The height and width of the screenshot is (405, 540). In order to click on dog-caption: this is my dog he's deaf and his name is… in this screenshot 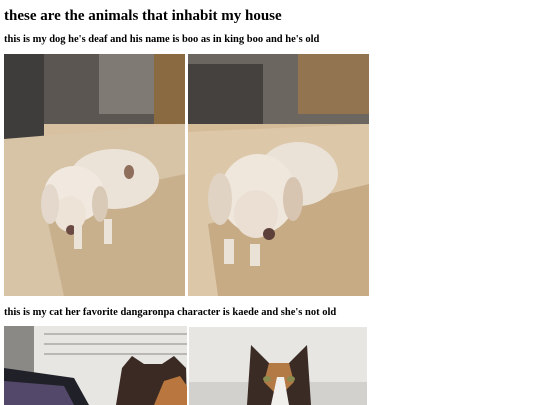, I will do `click(162, 39)`.